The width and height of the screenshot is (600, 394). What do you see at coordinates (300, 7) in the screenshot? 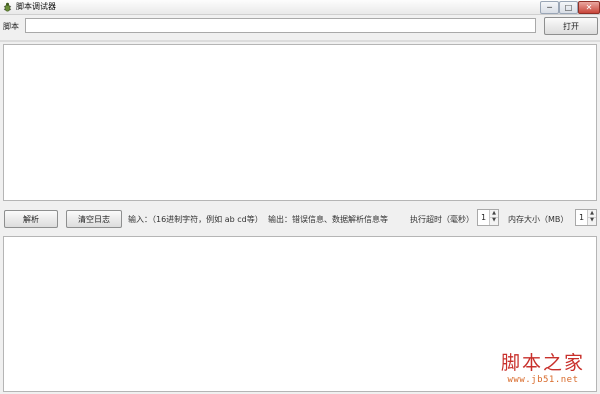
I see `title-bar: 脚本调试器 ─ □ ✕` at bounding box center [300, 7].